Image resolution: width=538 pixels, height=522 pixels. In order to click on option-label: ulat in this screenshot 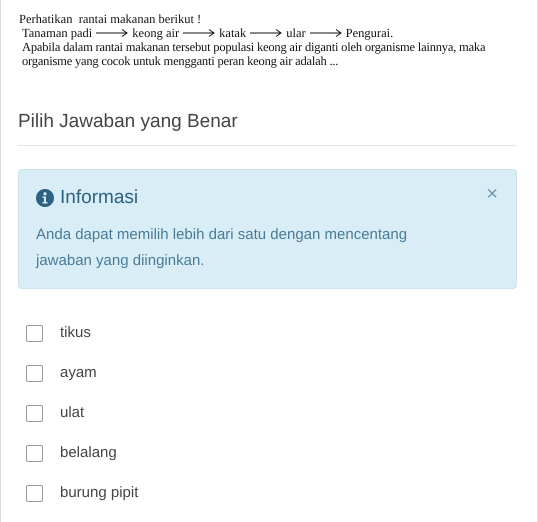, I will do `click(72, 413)`.